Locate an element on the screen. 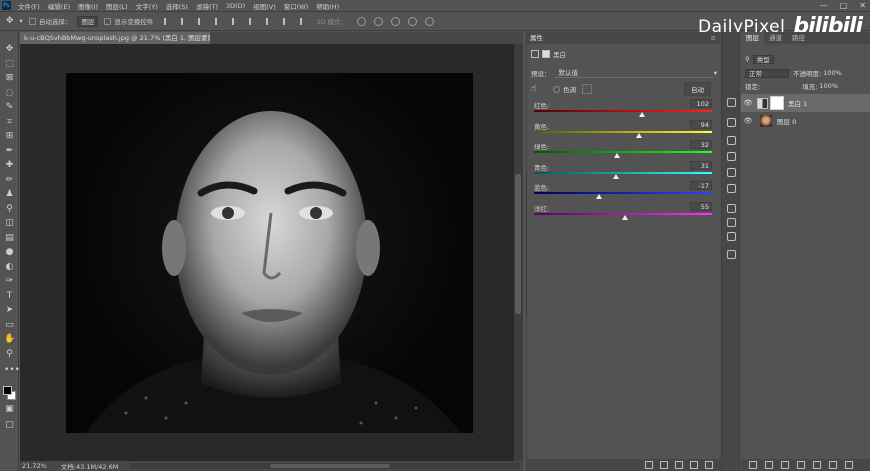 This screenshot has width=870, height=471. auto-select-target-select: 图层 is located at coordinates (88, 21).